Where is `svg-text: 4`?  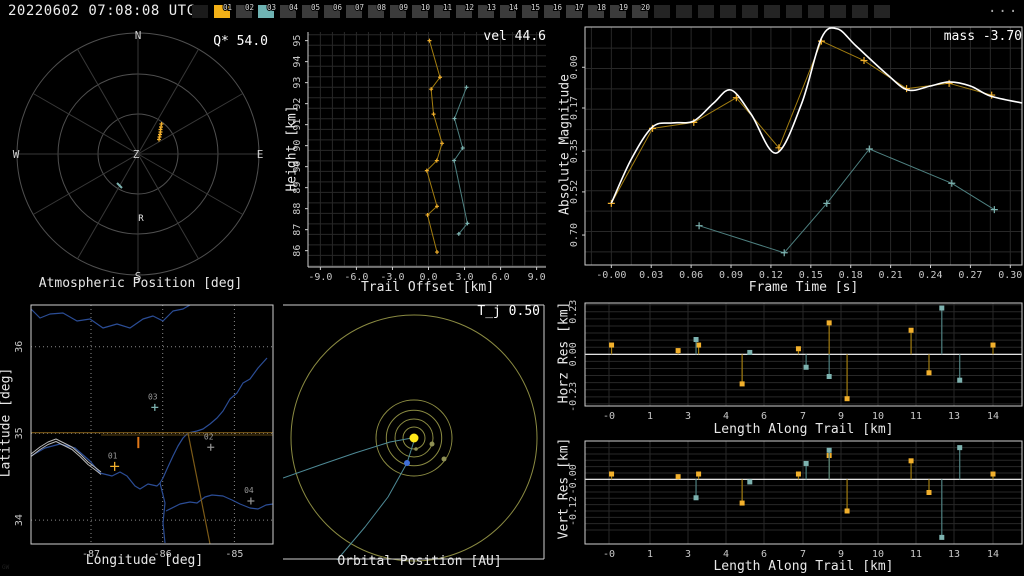
svg-text: 4 is located at coordinates (726, 416).